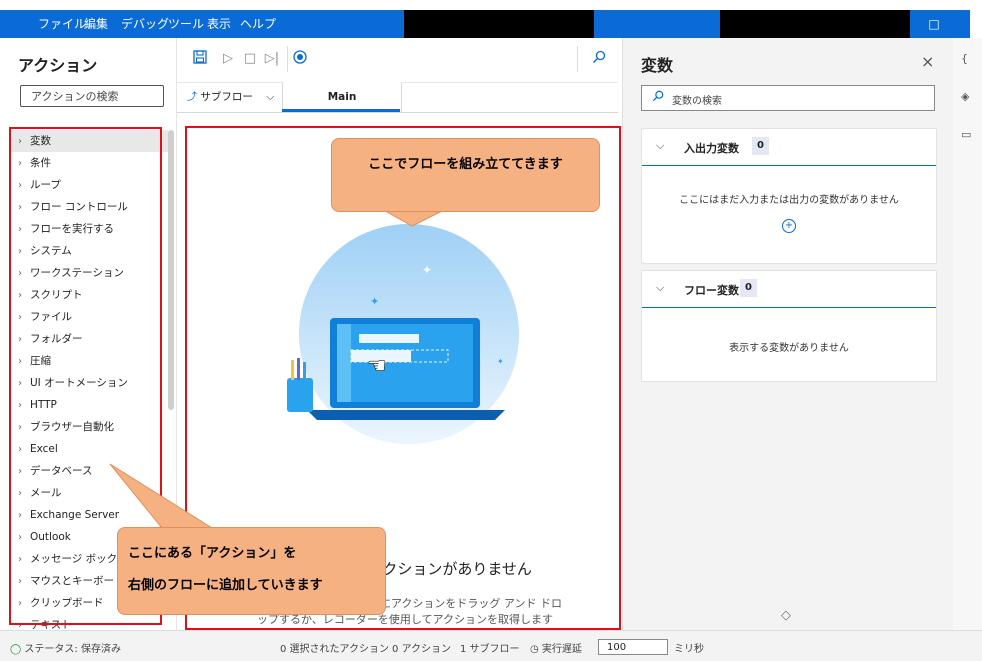 The height and width of the screenshot is (661, 982). I want to click on check-icon: ◯, so click(16, 649).